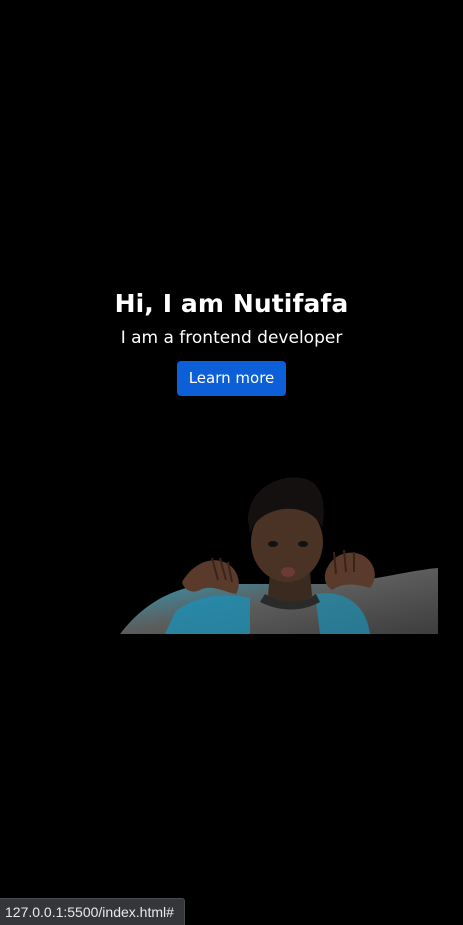 This screenshot has width=463, height=925. I want to click on hero-title: Hi, I am Nutifafa, so click(231, 303).